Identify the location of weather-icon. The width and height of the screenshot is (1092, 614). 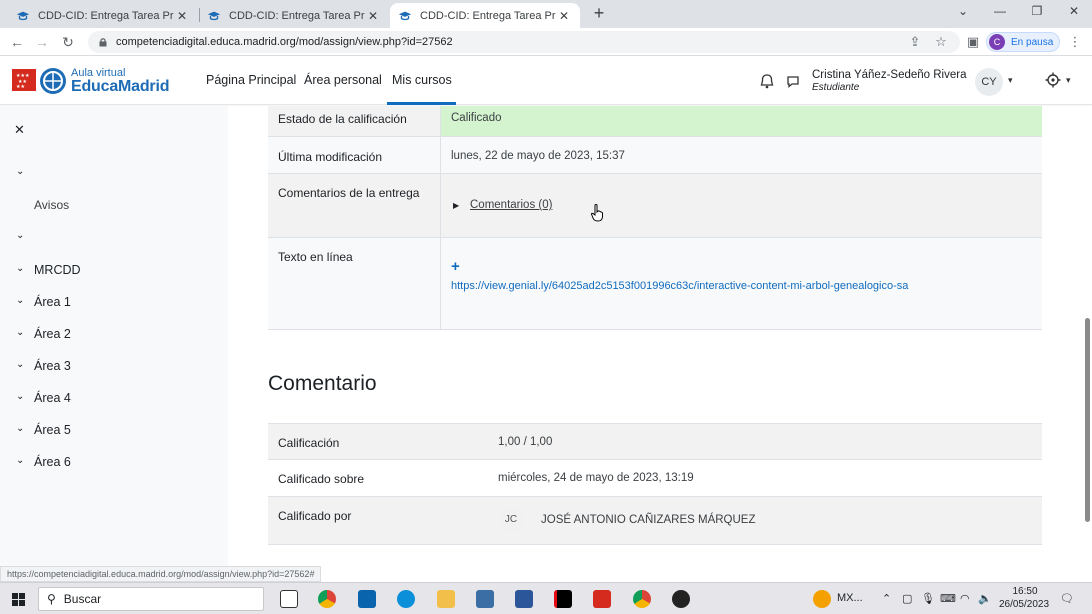
(822, 599).